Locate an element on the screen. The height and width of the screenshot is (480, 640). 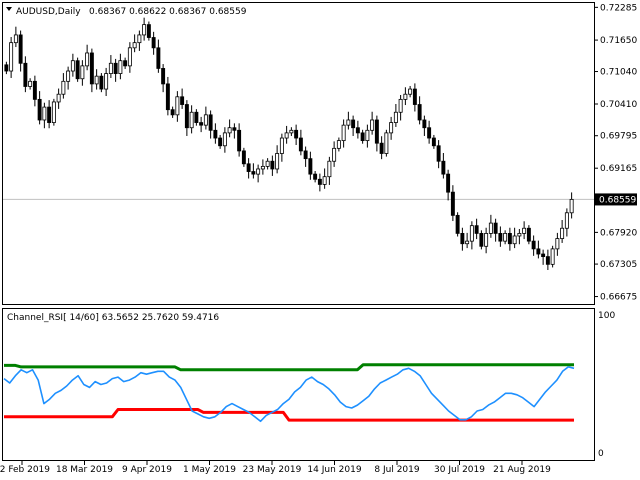
indicator-panel is located at coordinates (289, 393).